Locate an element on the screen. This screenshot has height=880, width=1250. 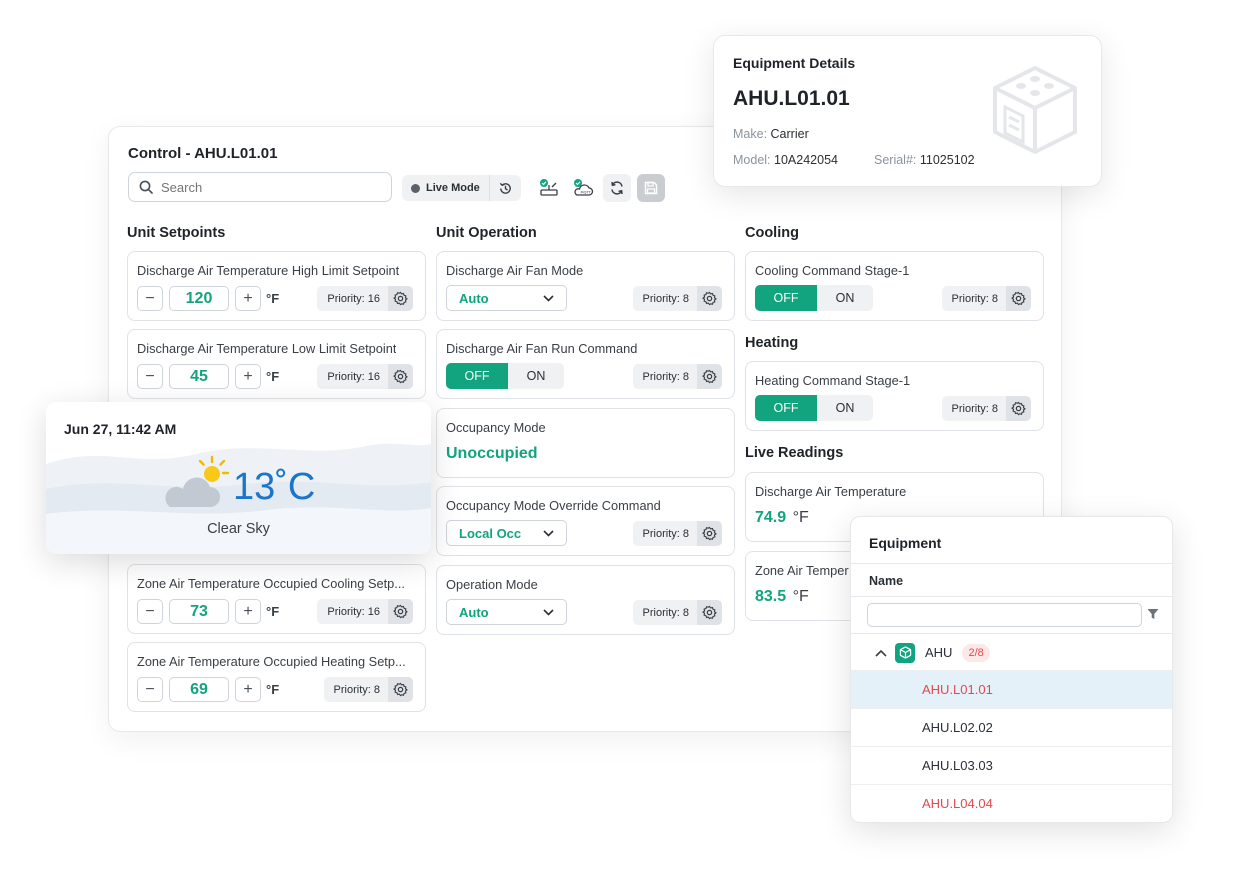
reading-label: Zone Air Temper is located at coordinates (802, 570).